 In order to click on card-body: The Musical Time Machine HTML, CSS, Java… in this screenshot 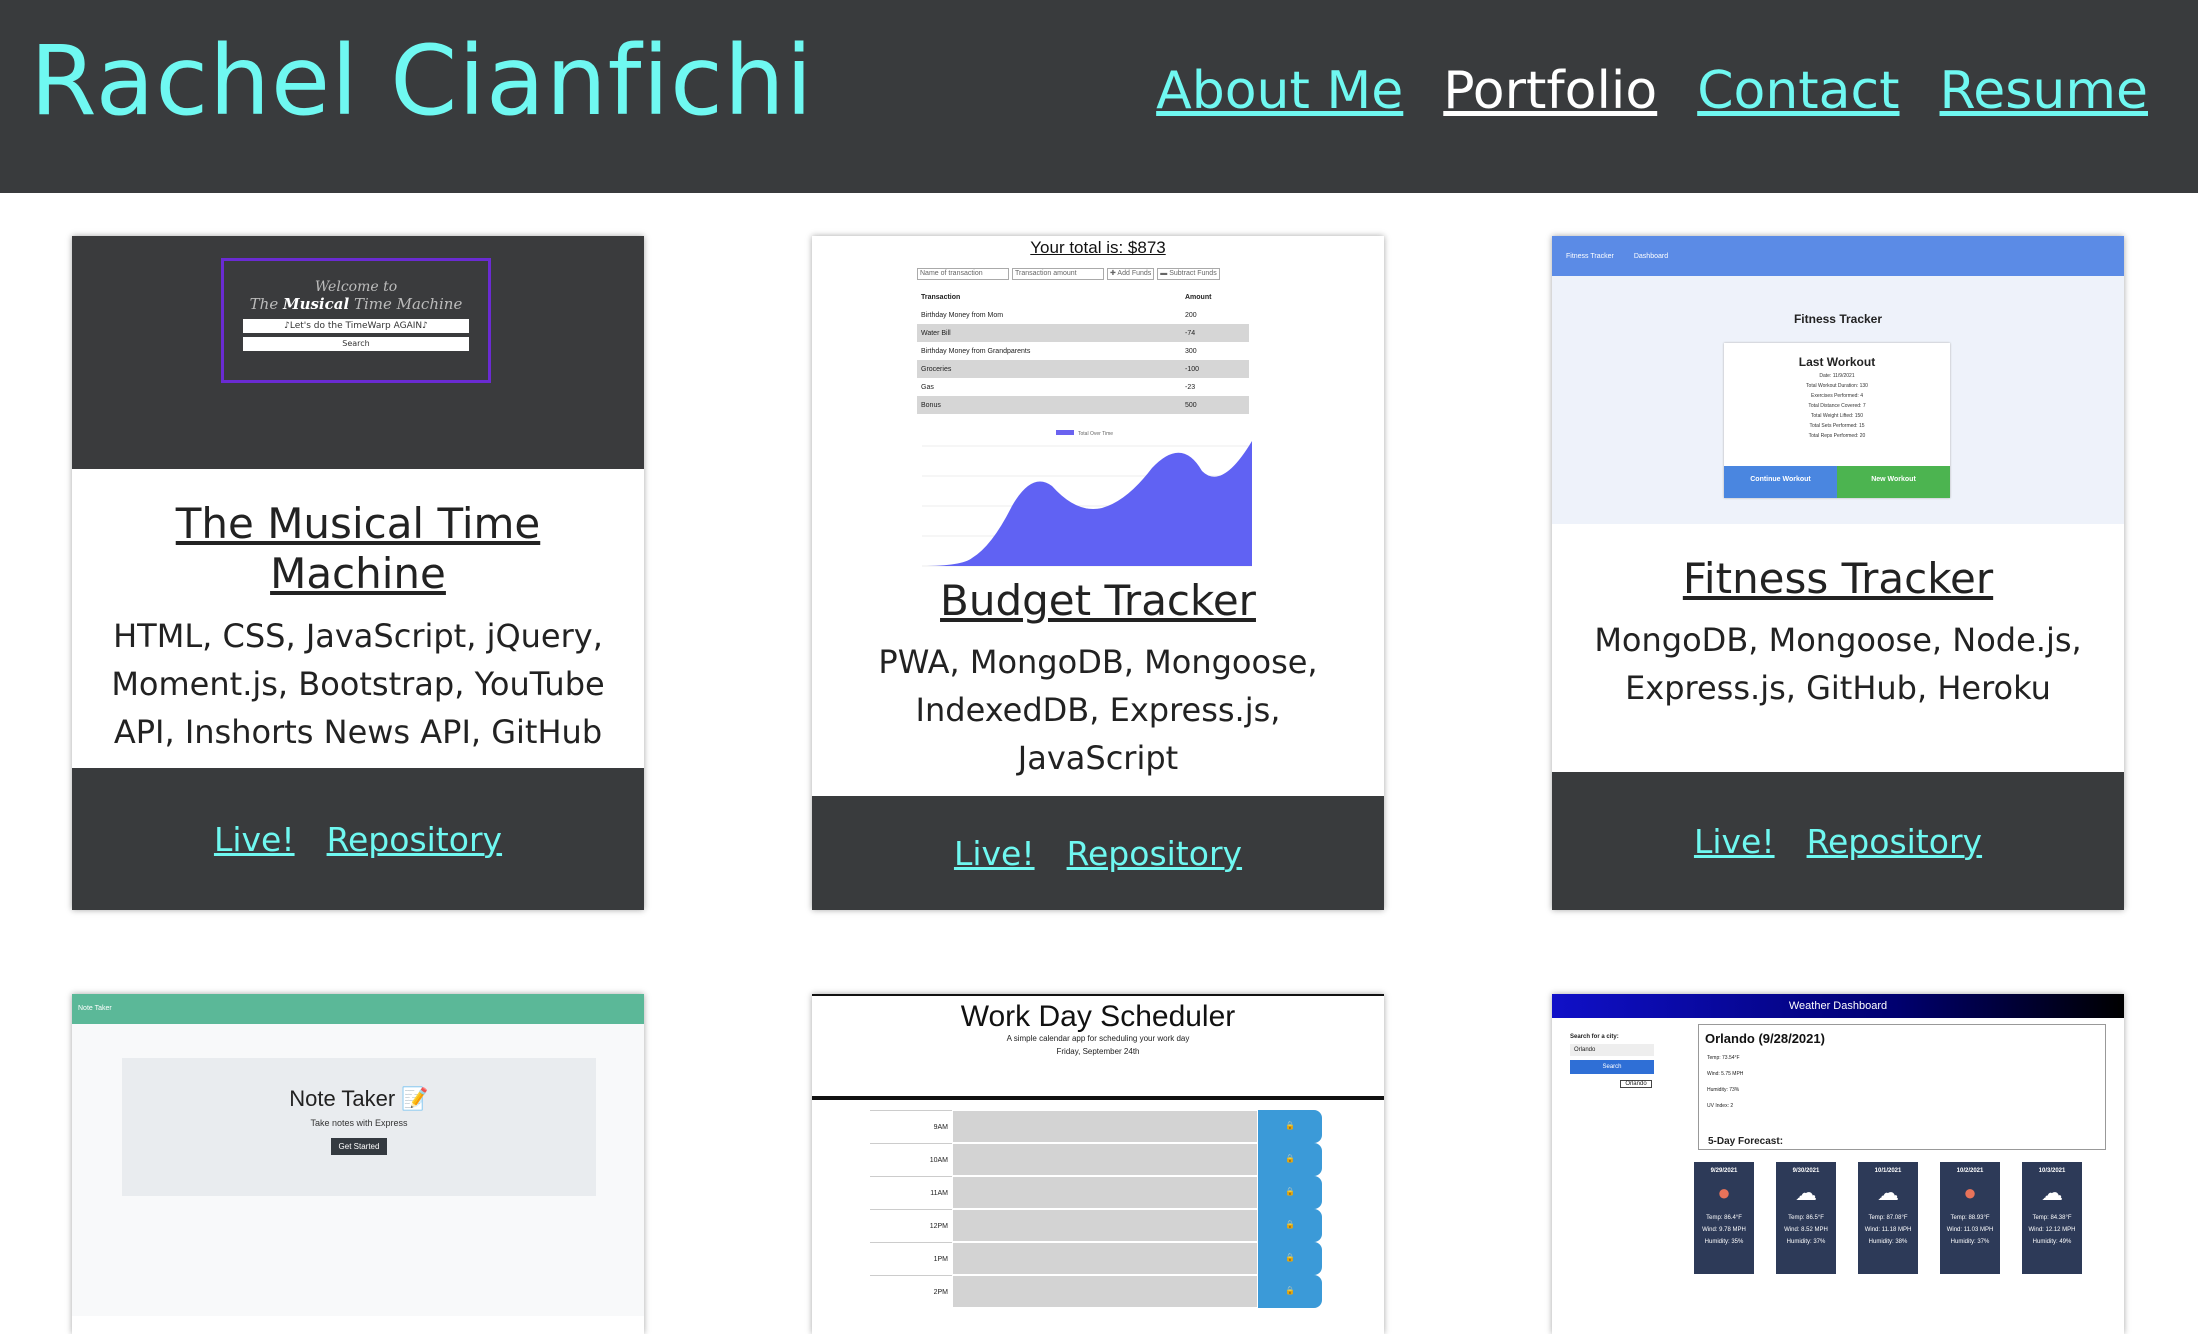, I will do `click(358, 627)`.